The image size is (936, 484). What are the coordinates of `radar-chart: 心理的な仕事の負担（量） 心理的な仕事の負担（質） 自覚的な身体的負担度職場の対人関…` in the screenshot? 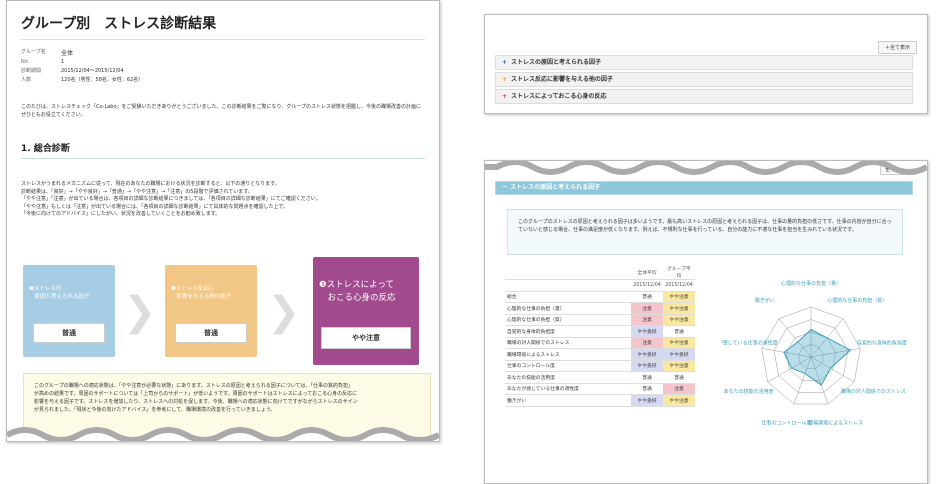 It's located at (814, 353).